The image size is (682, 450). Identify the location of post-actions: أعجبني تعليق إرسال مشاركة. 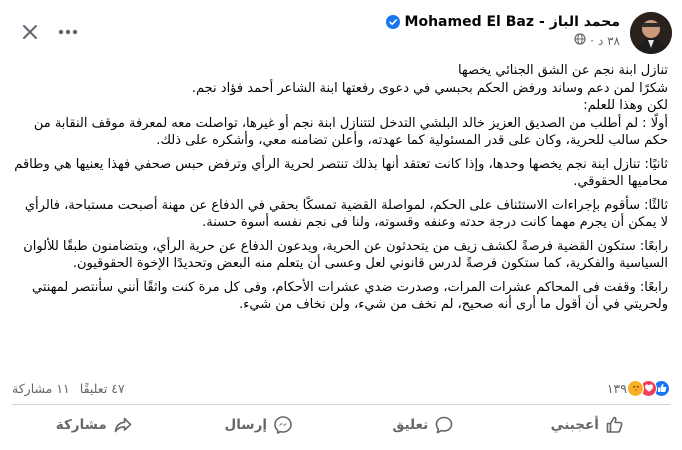
(341, 425).